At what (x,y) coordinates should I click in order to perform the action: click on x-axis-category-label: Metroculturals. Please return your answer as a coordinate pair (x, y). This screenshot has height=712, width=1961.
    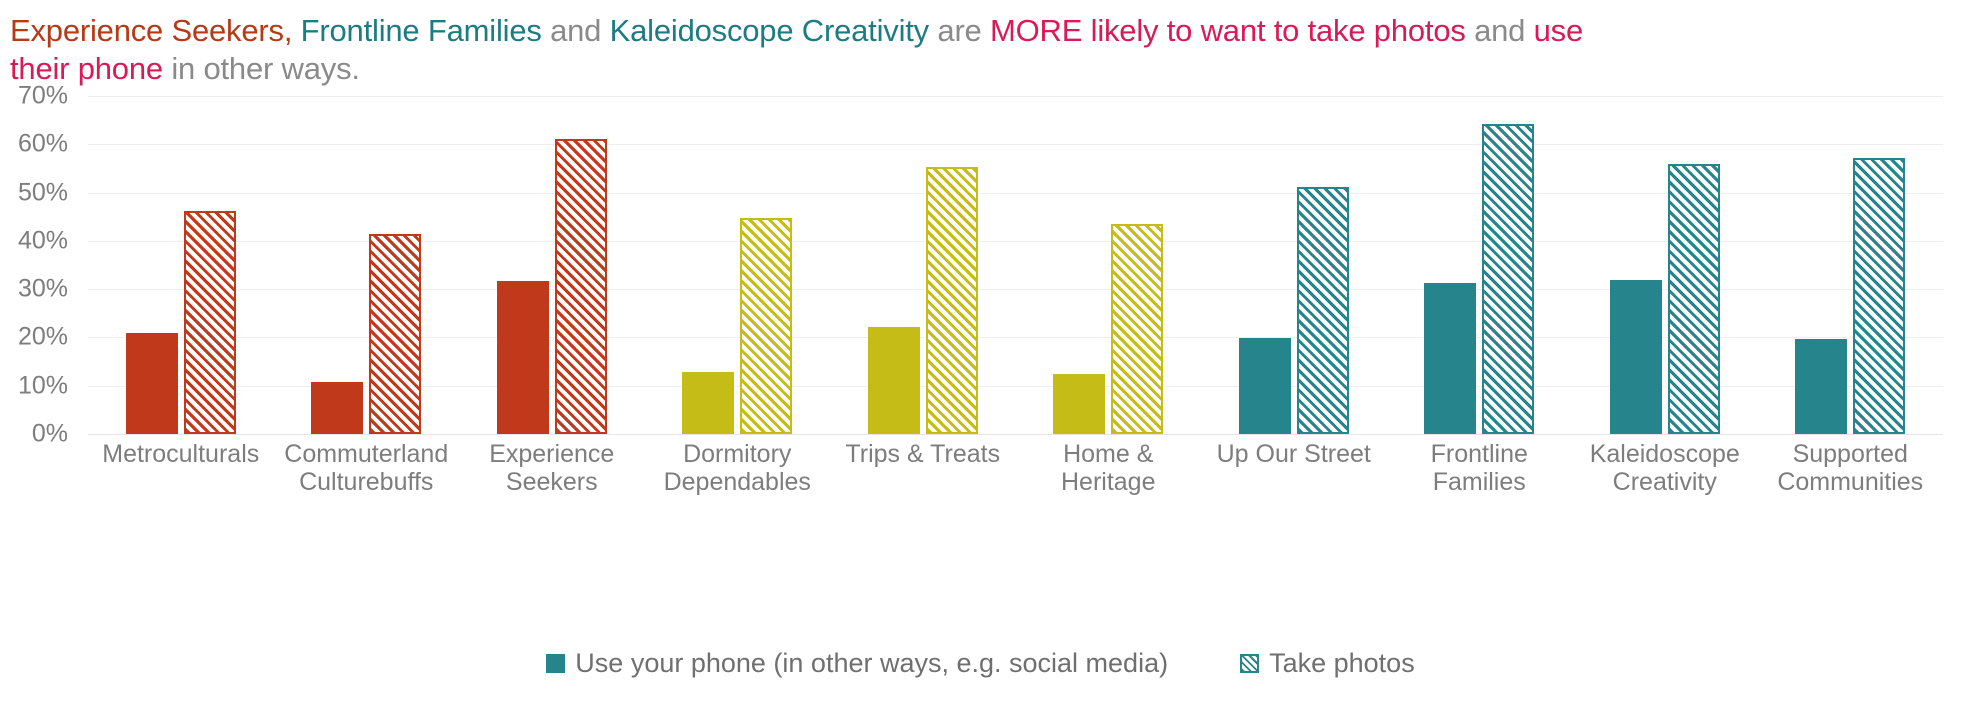
    Looking at the image, I should click on (181, 454).